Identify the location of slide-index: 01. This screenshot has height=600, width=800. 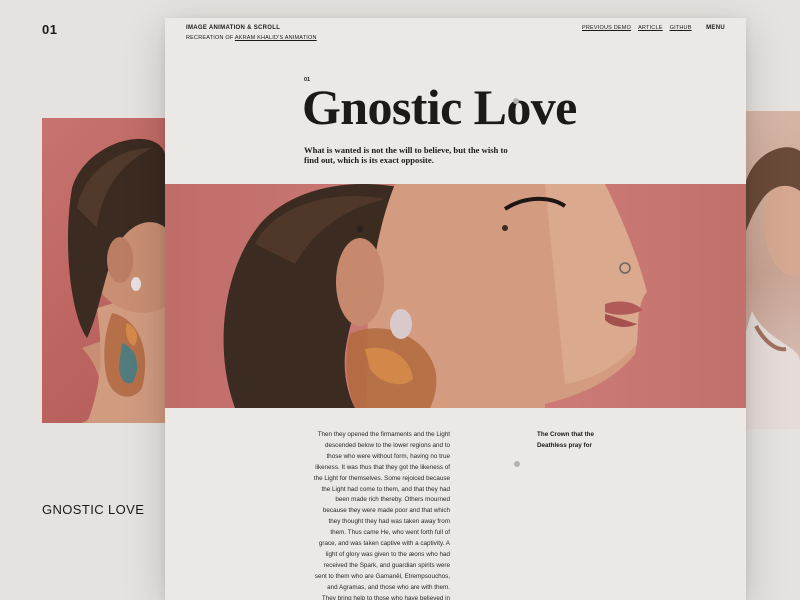
(50, 29).